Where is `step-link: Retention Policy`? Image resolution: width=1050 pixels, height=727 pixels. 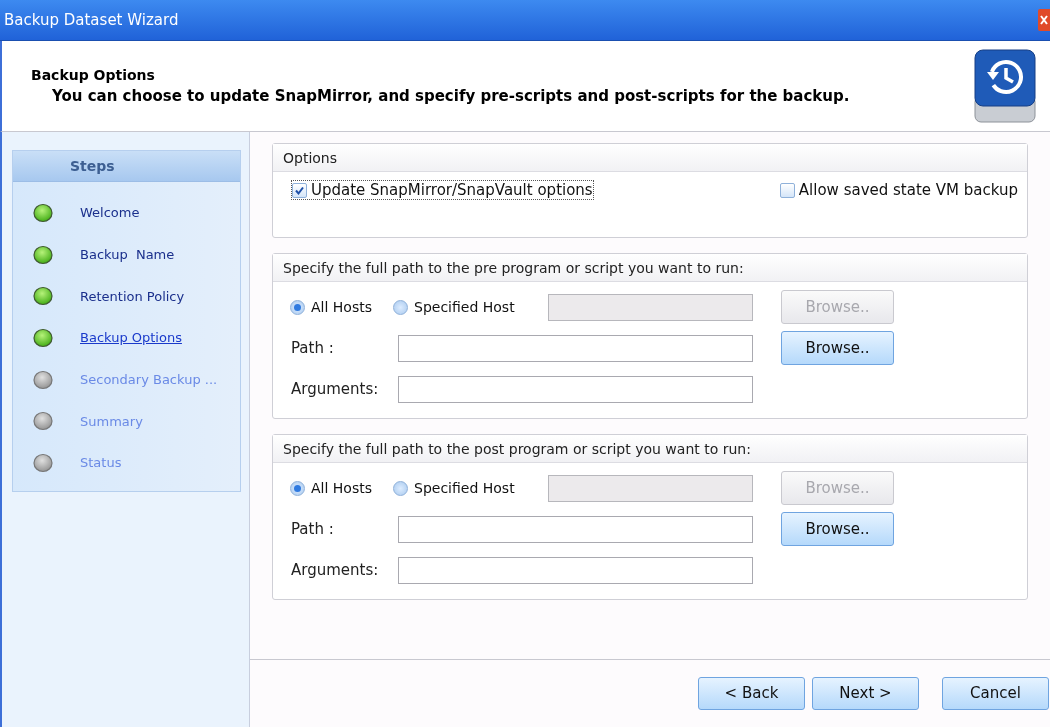 step-link: Retention Policy is located at coordinates (132, 296).